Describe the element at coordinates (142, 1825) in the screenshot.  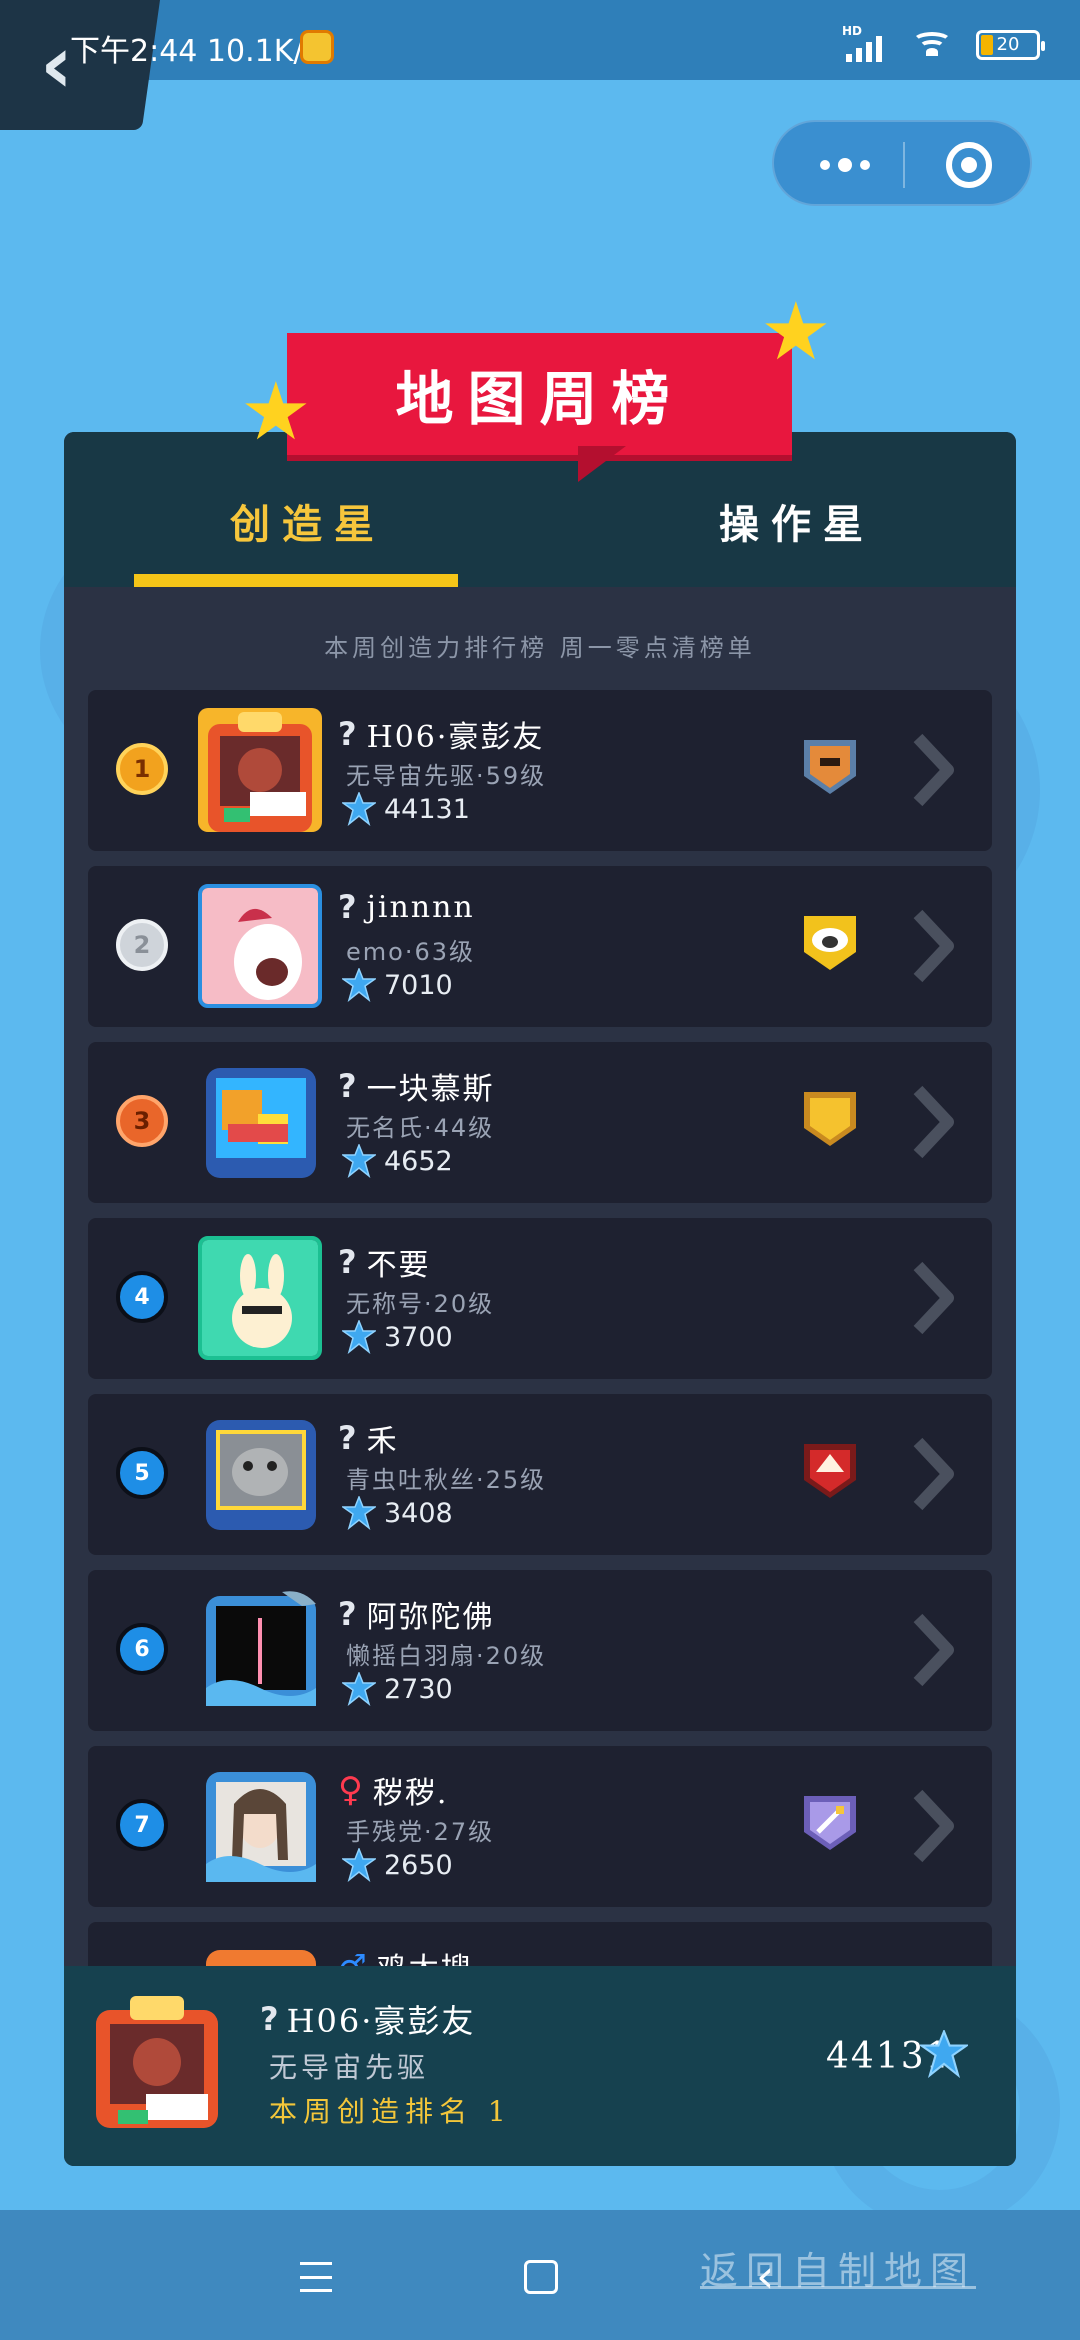
I see `rank-number: 7` at that location.